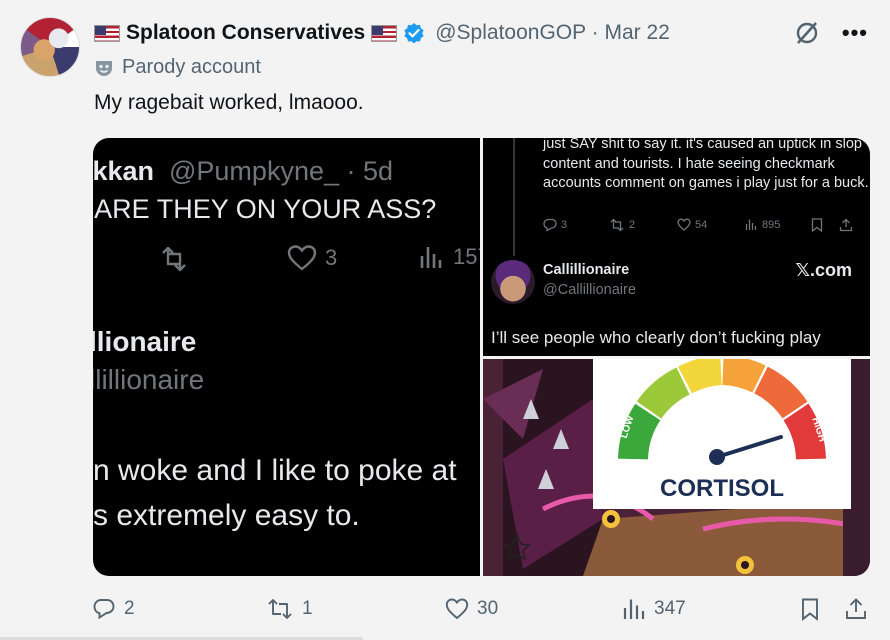 The height and width of the screenshot is (640, 890). What do you see at coordinates (637, 32) in the screenshot?
I see `post-date: Mar 22` at bounding box center [637, 32].